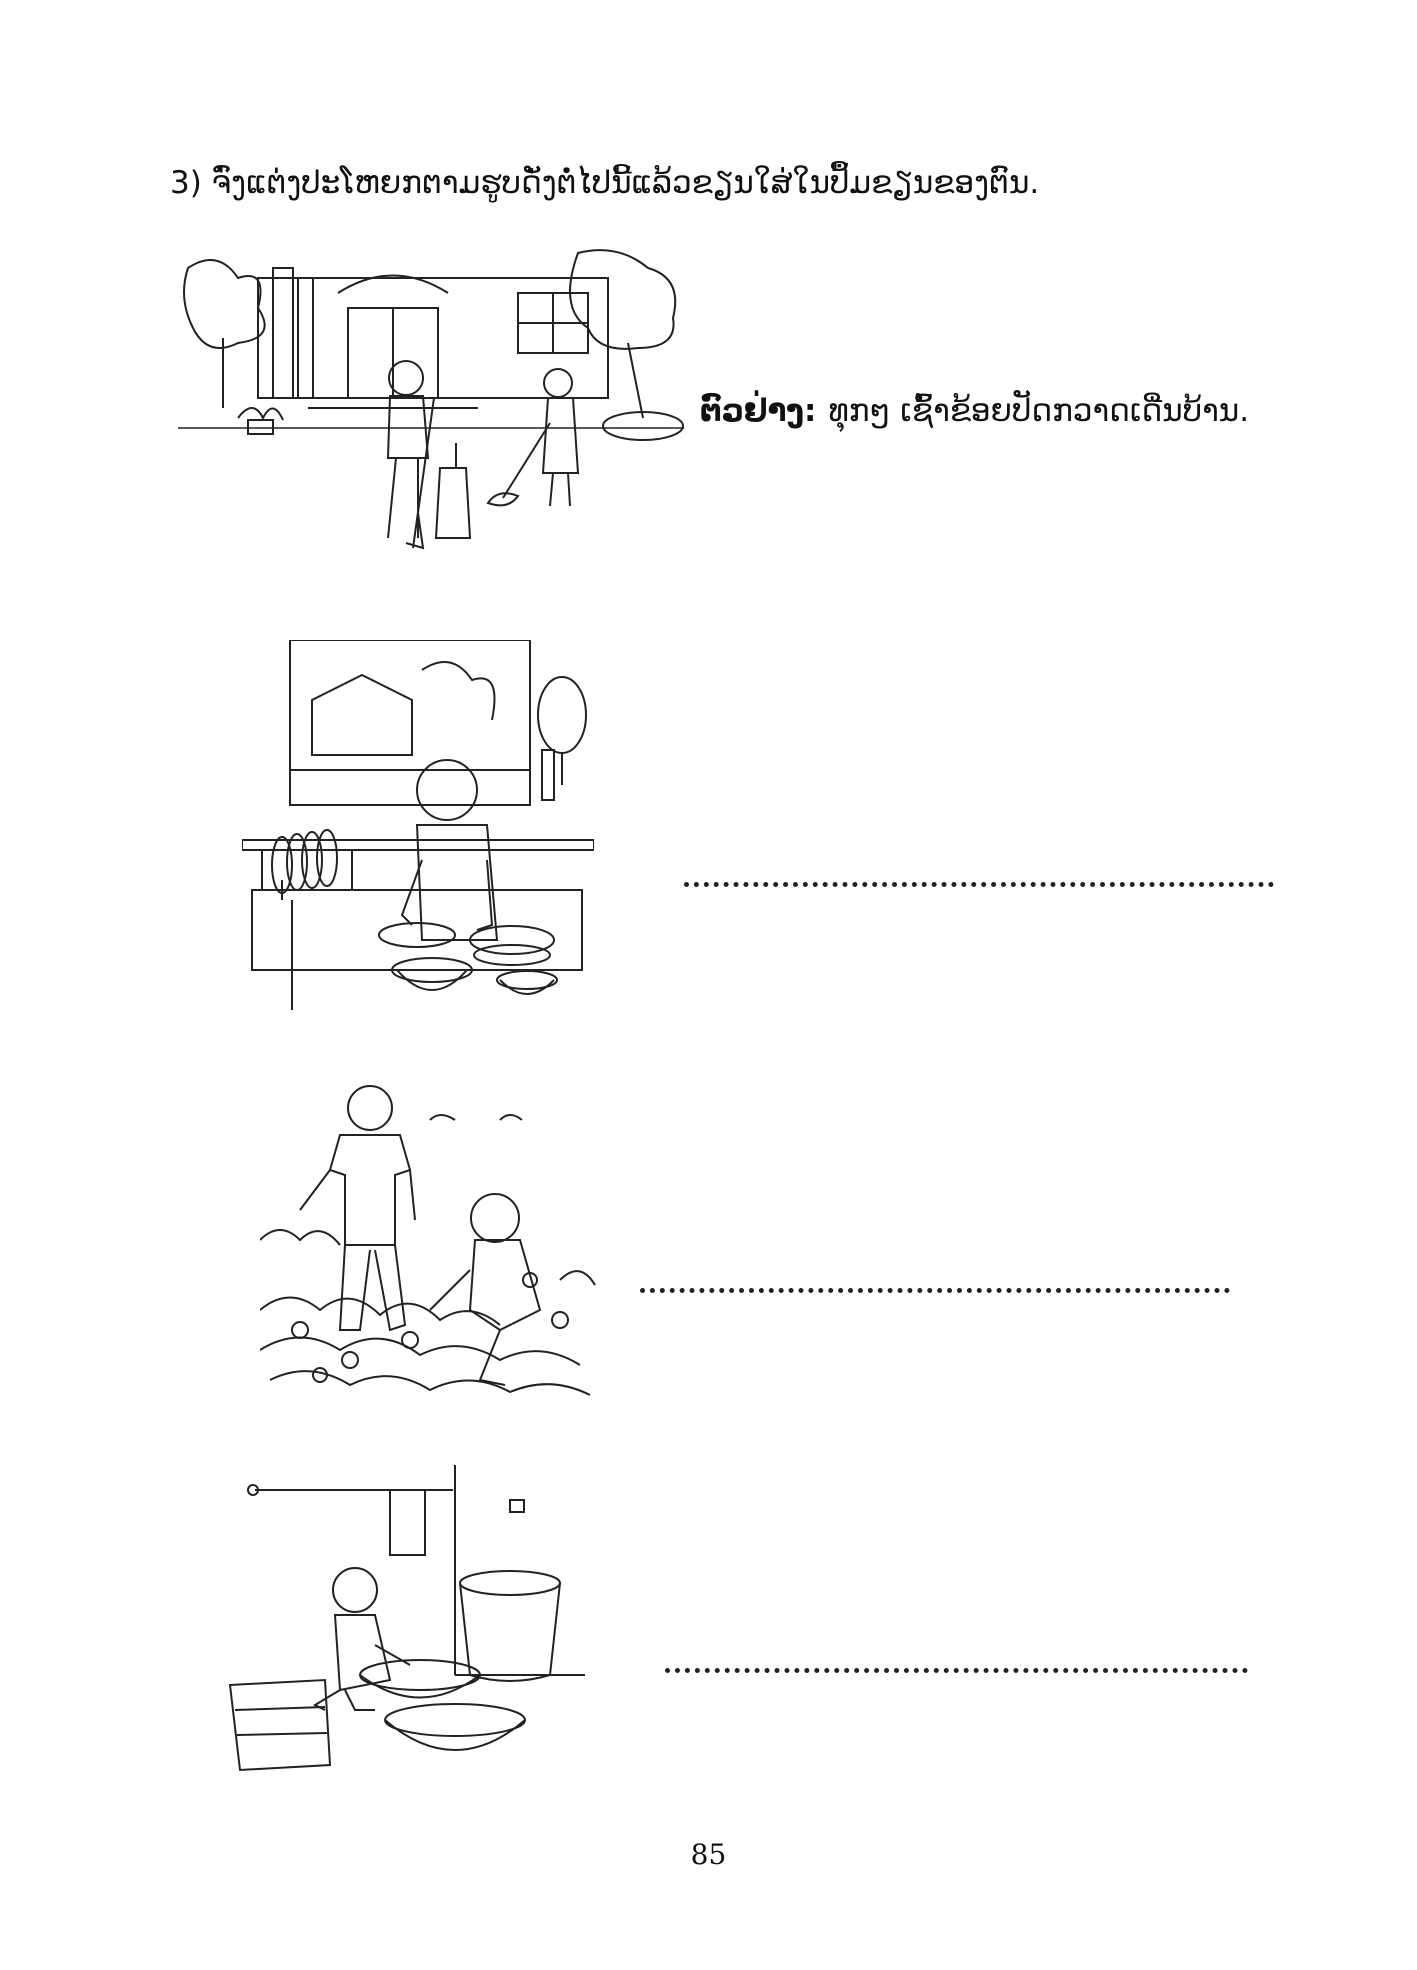  Describe the element at coordinates (708, 1854) in the screenshot. I see `page-number: 85` at that location.